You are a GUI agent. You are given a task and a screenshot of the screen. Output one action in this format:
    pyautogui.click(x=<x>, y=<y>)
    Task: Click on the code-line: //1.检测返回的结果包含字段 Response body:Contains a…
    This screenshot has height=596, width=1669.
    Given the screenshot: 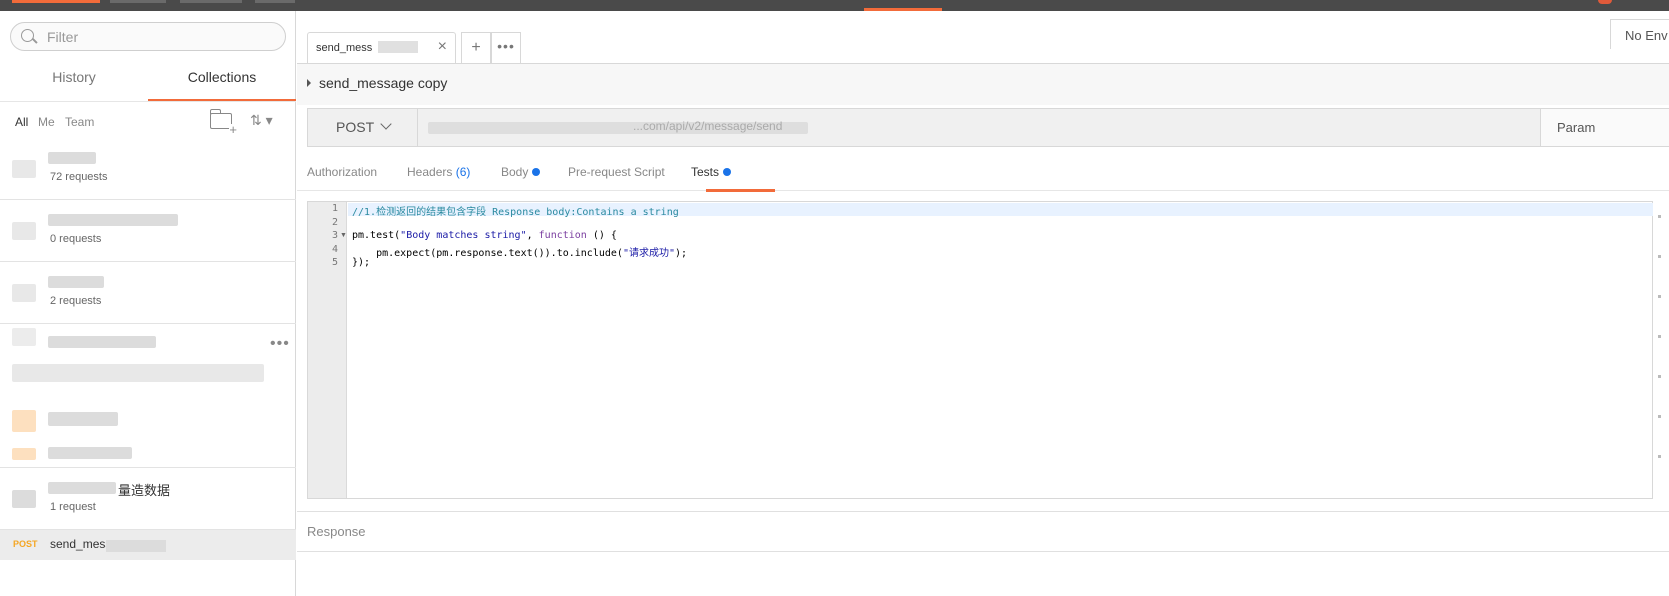 What is the action you would take?
    pyautogui.click(x=515, y=210)
    